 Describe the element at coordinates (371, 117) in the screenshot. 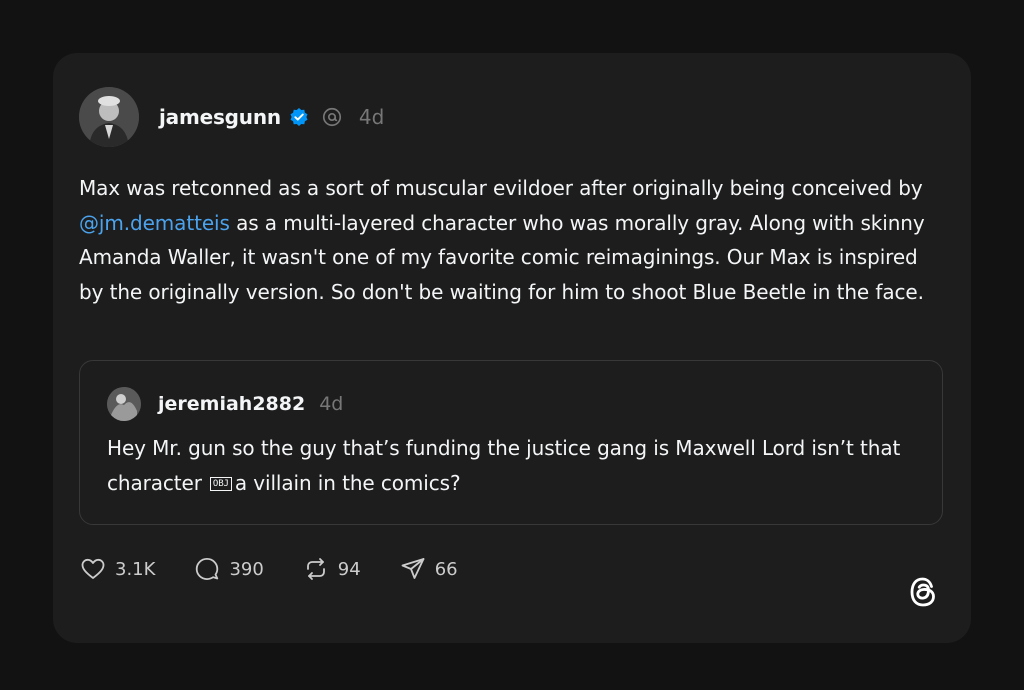

I see `post-time: 4d` at that location.